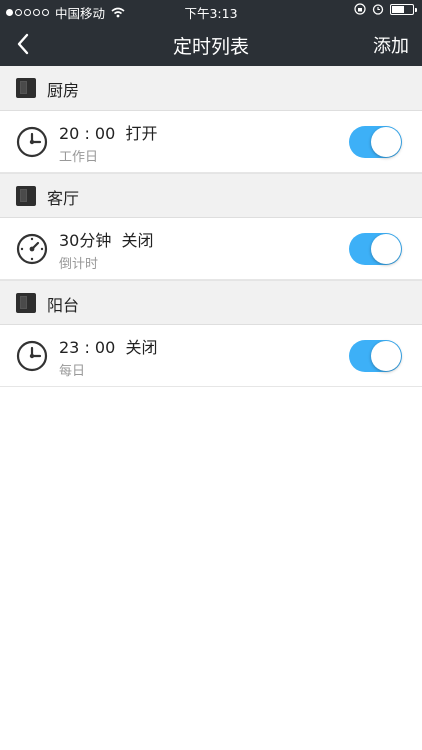 This screenshot has width=422, height=750. I want to click on timer-repeat: 倒计时, so click(79, 264).